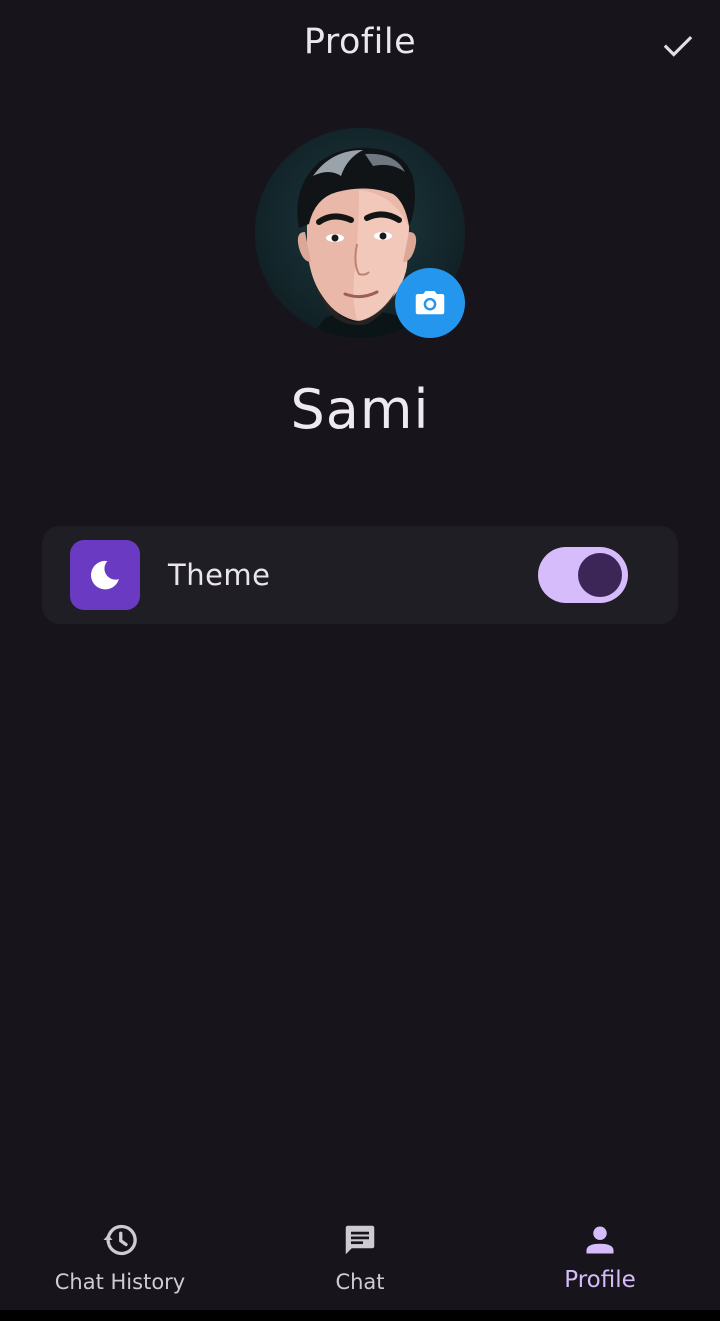 The image size is (720, 1321). What do you see at coordinates (120, 1258) in the screenshot?
I see `nav-item-chat-history: Chat History` at bounding box center [120, 1258].